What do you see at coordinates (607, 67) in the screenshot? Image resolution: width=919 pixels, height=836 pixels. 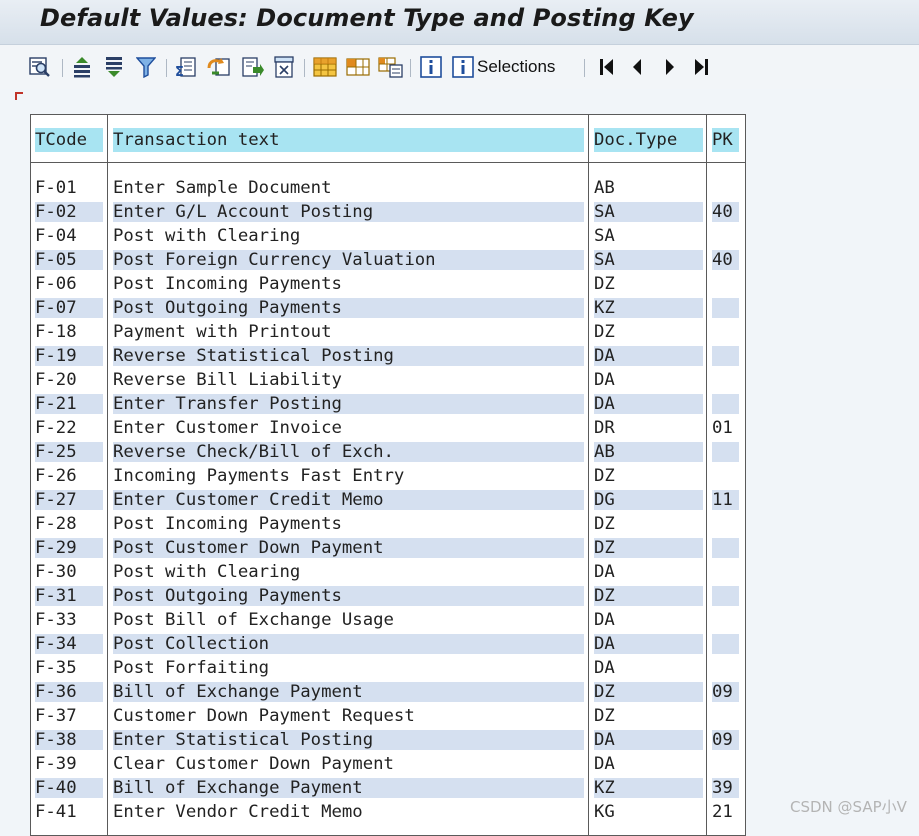 I see `first-page-icon` at bounding box center [607, 67].